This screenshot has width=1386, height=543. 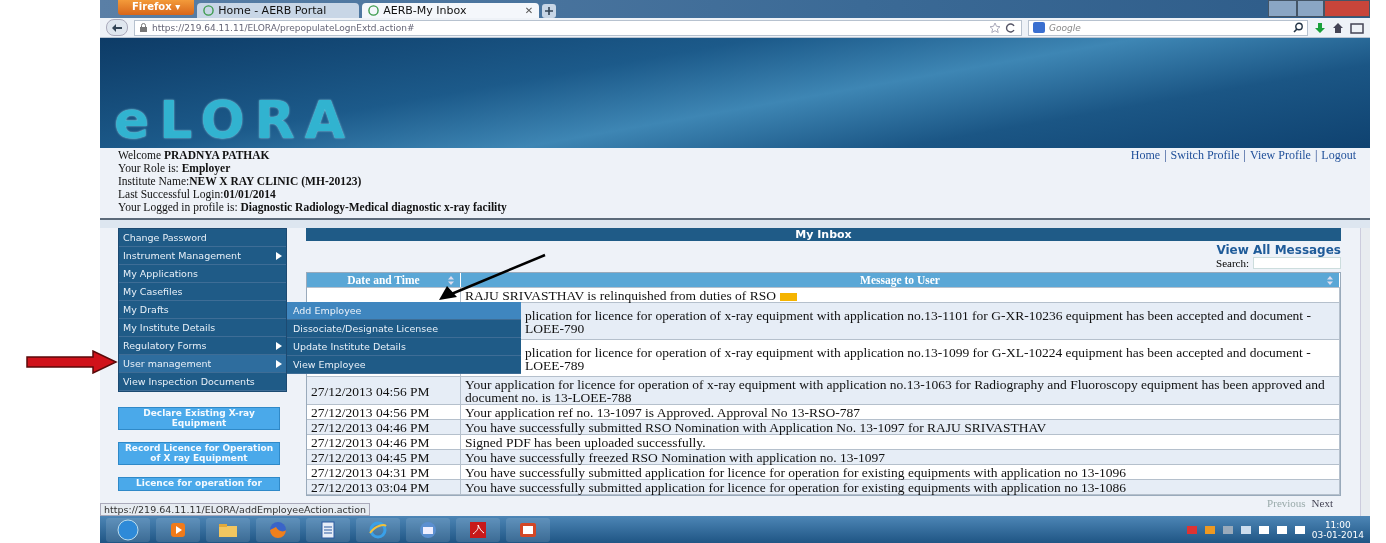 What do you see at coordinates (202, 328) in the screenshot?
I see `sidebar-item: My Institute Details` at bounding box center [202, 328].